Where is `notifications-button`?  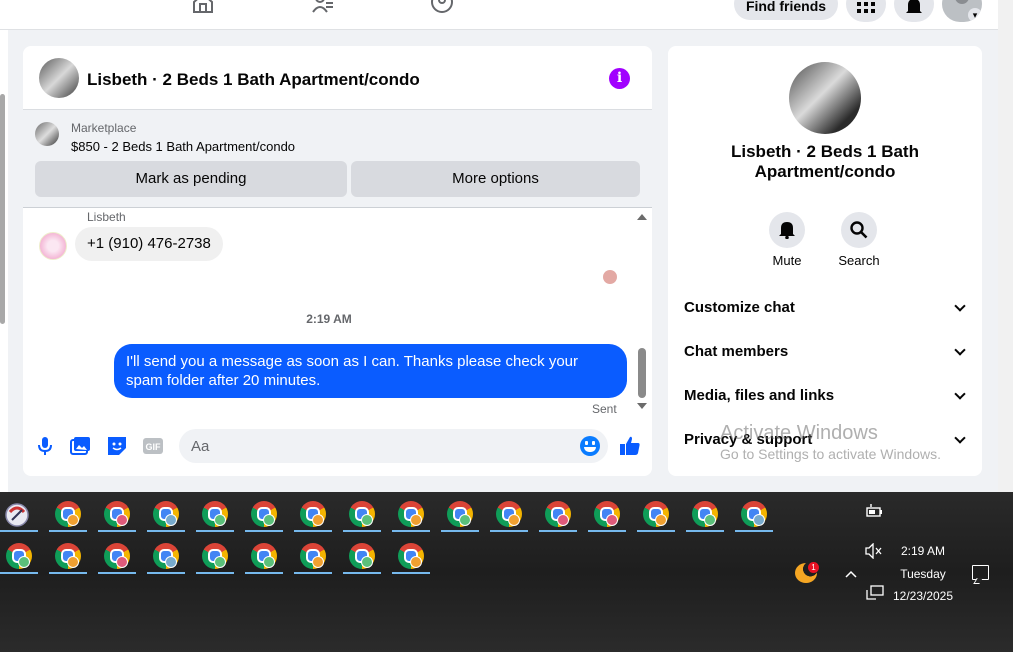 notifications-button is located at coordinates (914, 11).